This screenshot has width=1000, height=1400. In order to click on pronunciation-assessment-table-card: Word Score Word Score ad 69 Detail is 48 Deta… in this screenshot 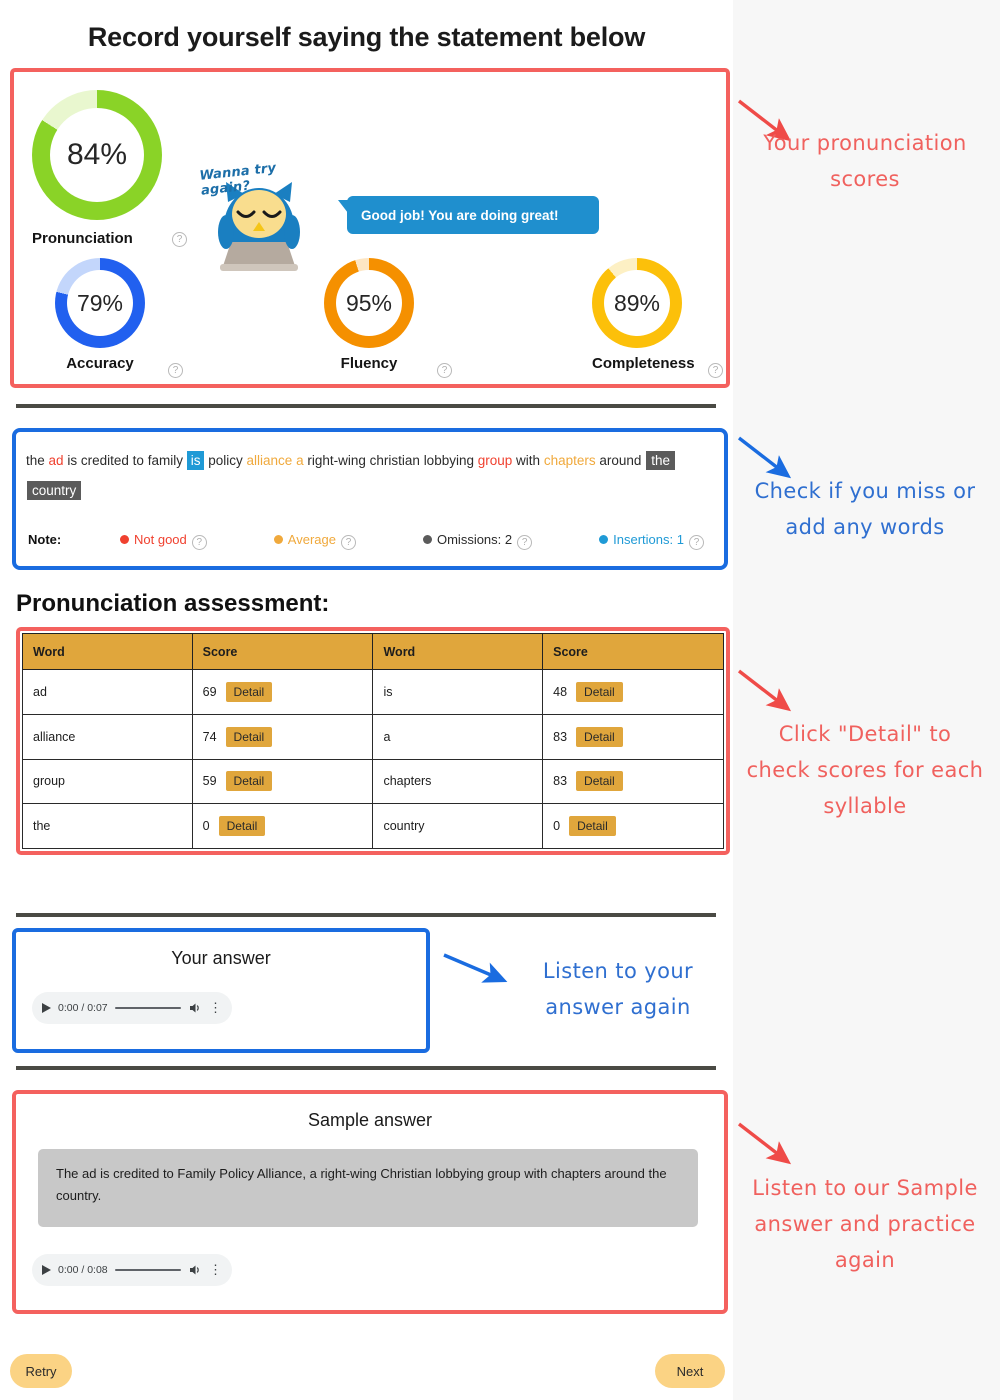, I will do `click(373, 741)`.